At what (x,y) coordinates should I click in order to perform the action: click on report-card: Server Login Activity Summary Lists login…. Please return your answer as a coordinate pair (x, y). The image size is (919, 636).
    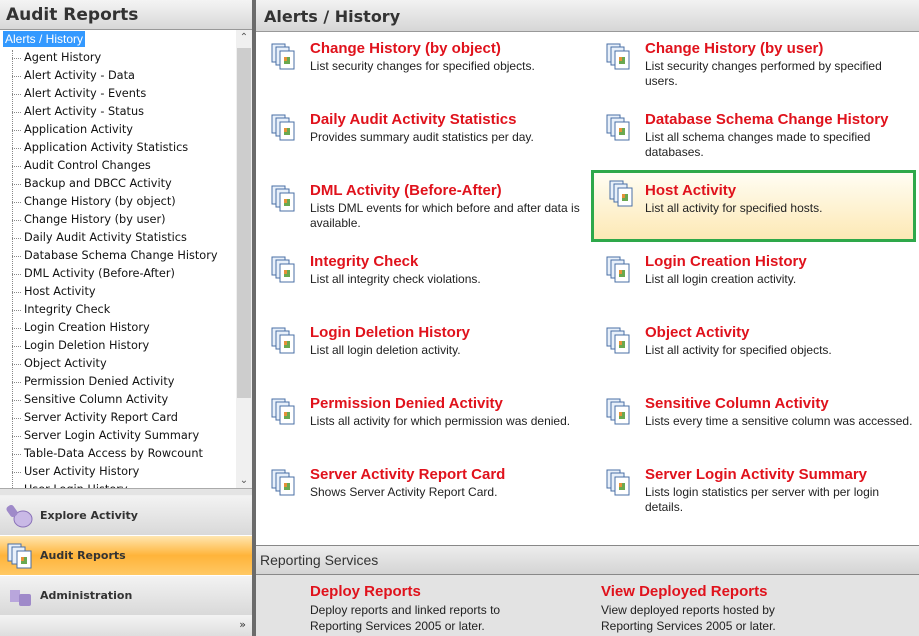
    Looking at the image, I should click on (753, 495).